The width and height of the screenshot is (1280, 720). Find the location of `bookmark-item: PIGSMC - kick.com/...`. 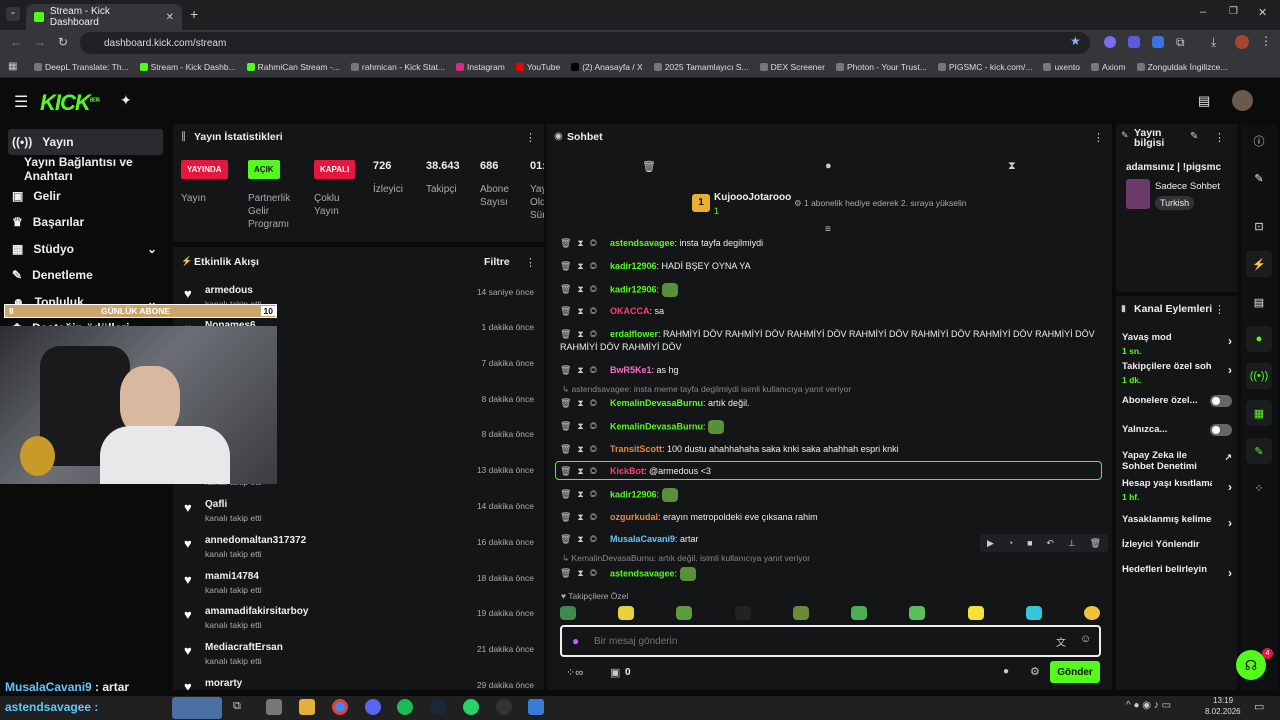

bookmark-item: PIGSMC - kick.com/... is located at coordinates (984, 67).